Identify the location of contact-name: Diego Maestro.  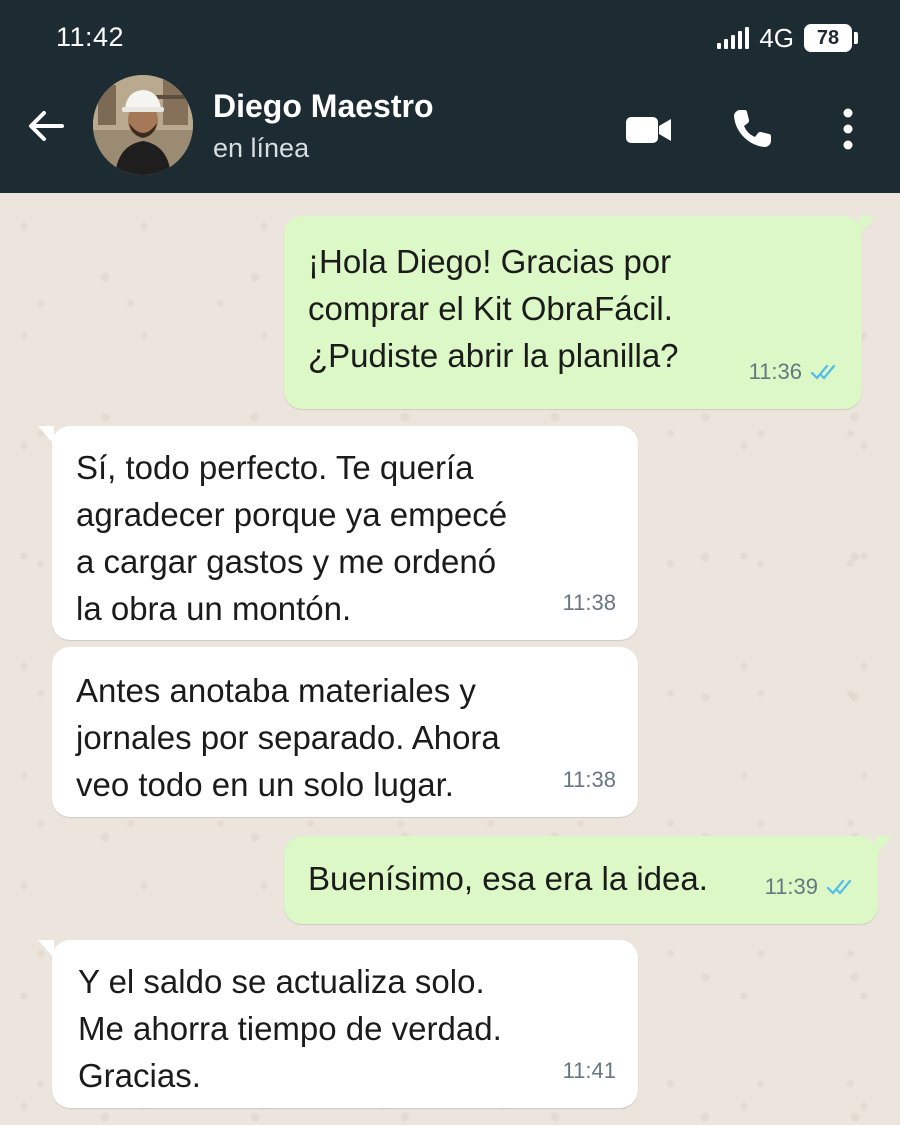
(323, 106).